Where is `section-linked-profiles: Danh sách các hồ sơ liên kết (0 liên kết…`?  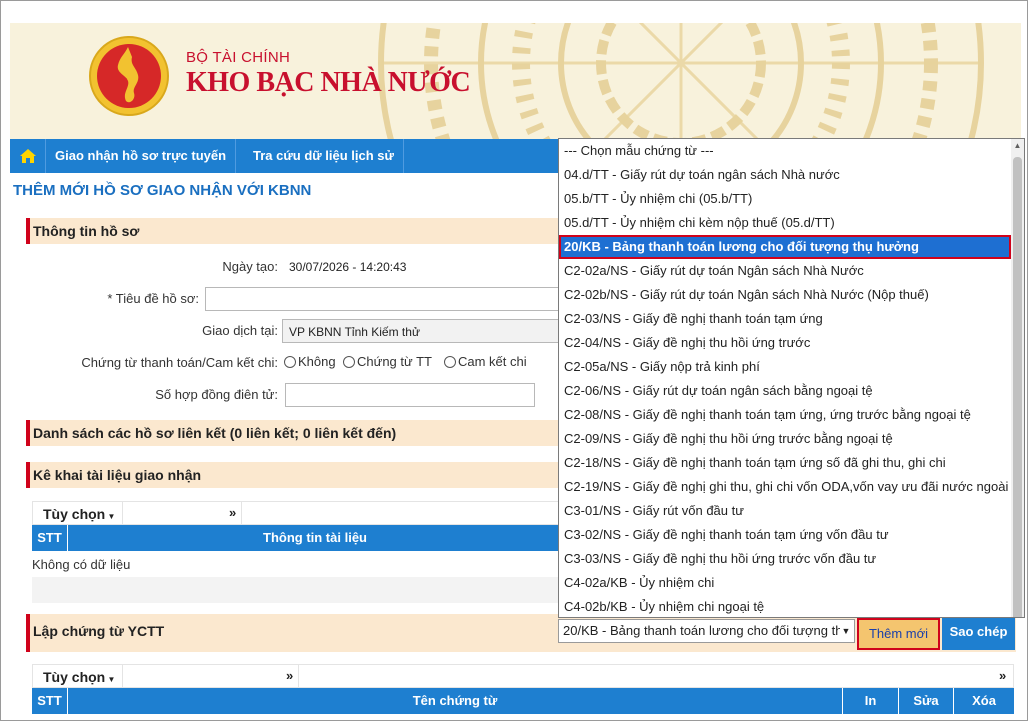 section-linked-profiles: Danh sách các hồ sơ liên kết (0 liên kết… is located at coordinates (296, 433).